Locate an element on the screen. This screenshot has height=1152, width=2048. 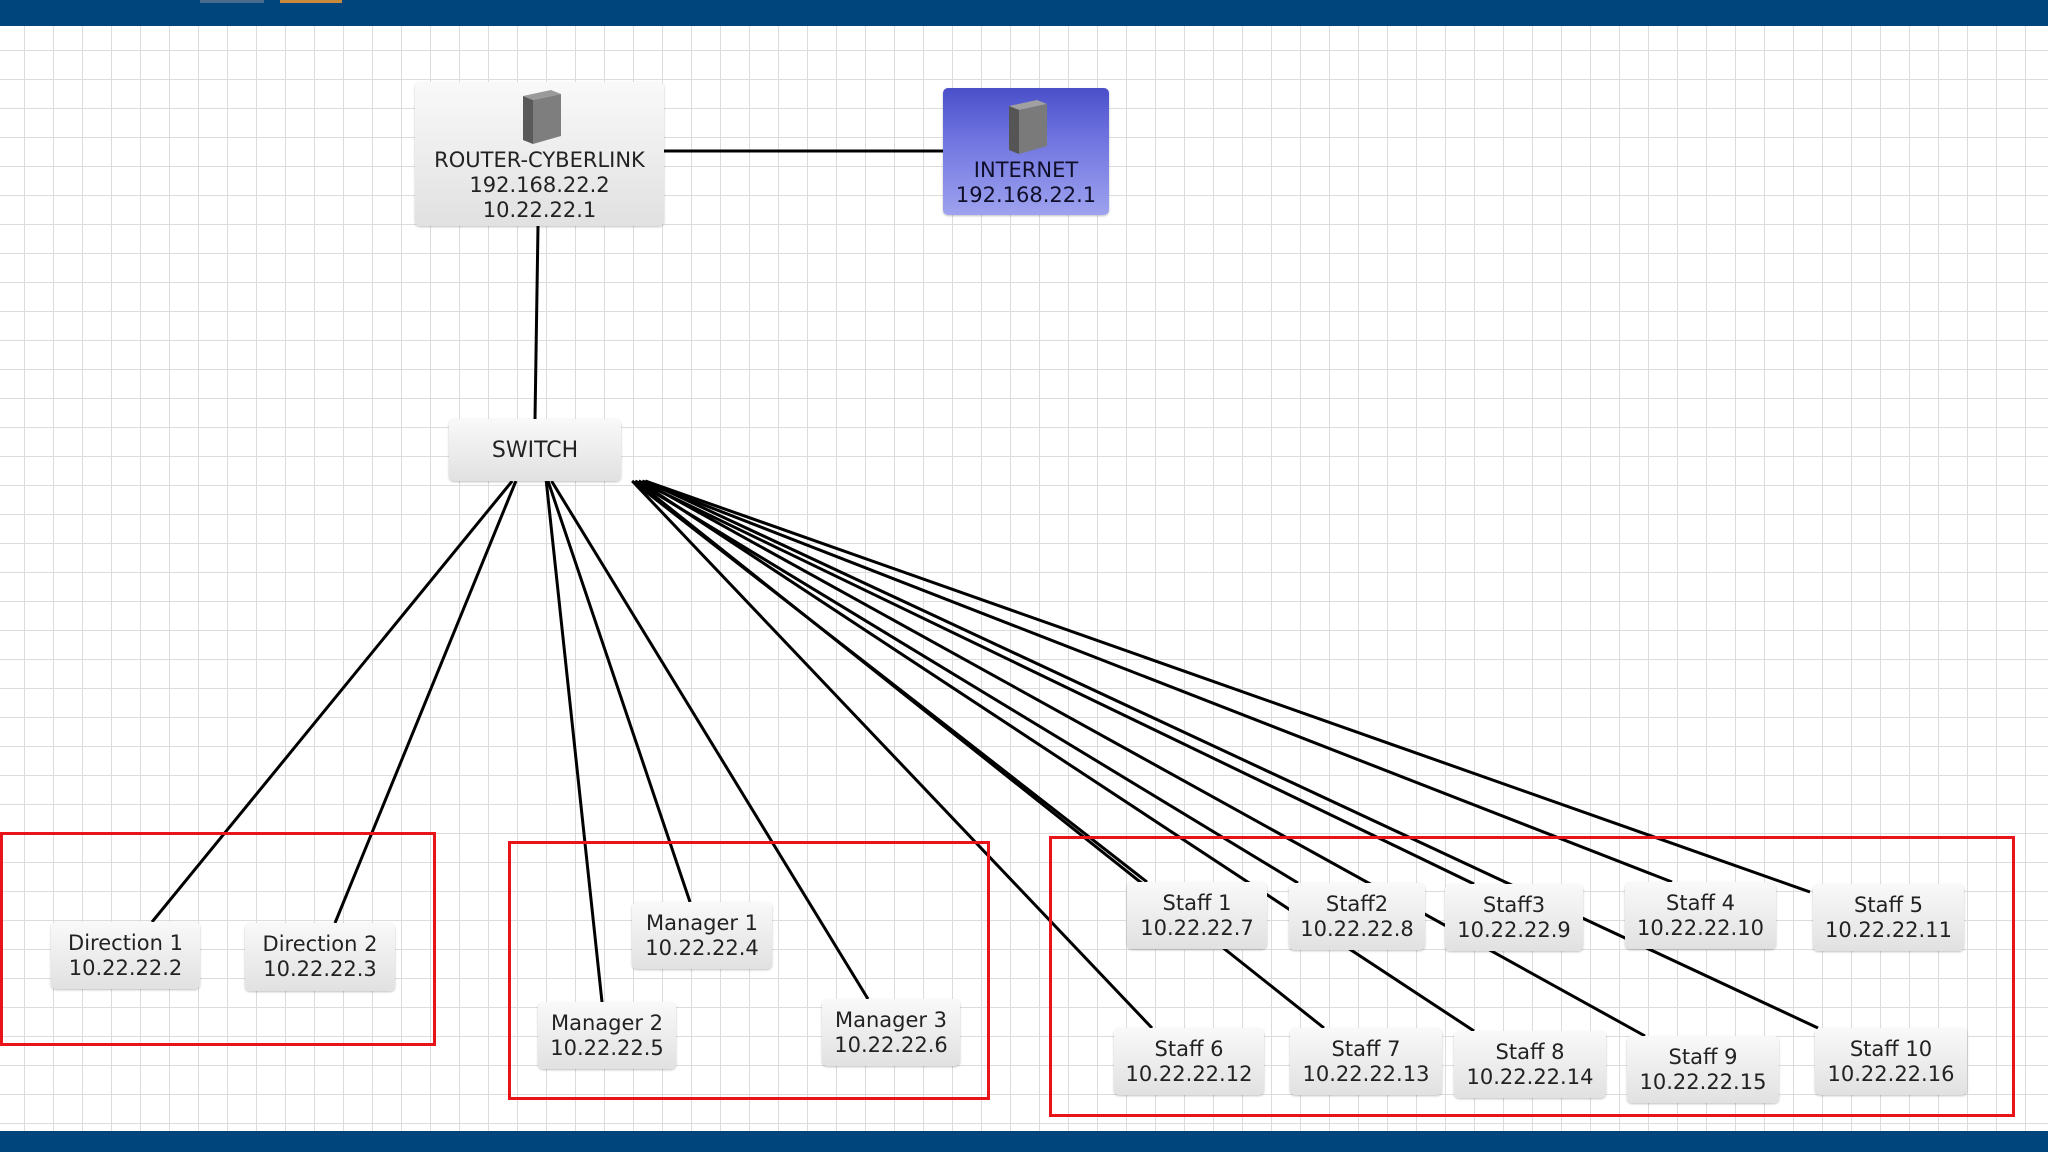
node-ip: 10.22.22.12 is located at coordinates (1189, 1073).